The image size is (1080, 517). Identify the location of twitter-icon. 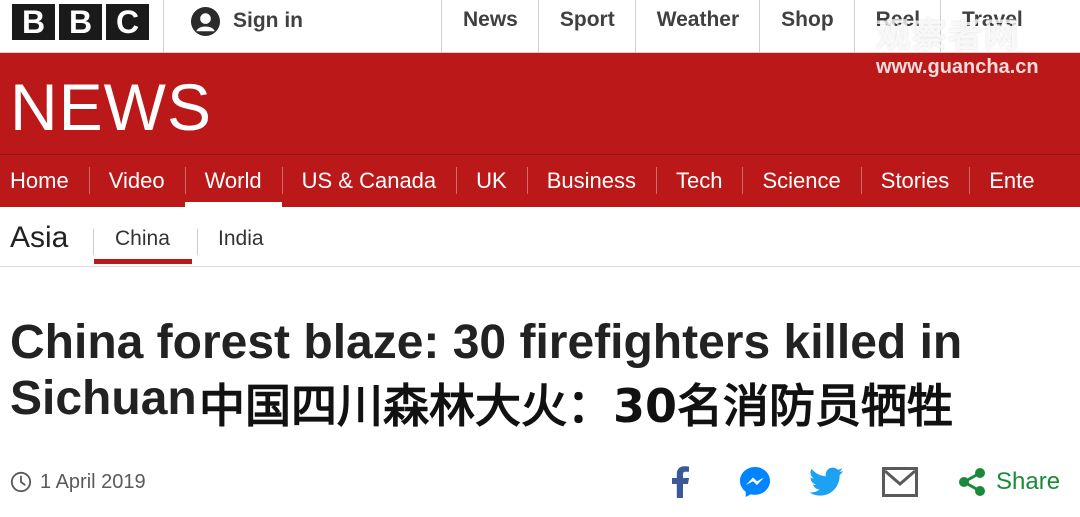
(826, 481).